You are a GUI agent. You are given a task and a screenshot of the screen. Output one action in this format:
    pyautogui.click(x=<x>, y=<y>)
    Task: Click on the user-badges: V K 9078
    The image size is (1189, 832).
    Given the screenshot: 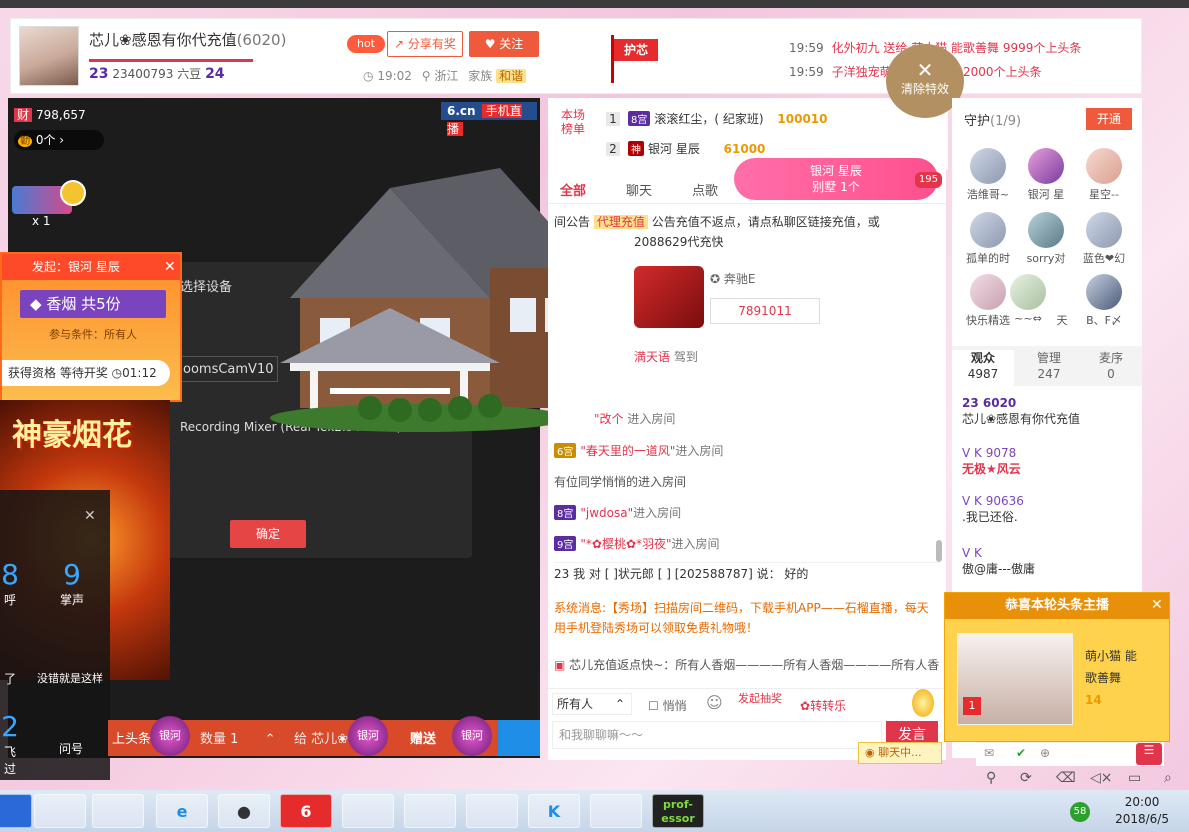 What is the action you would take?
    pyautogui.click(x=989, y=453)
    